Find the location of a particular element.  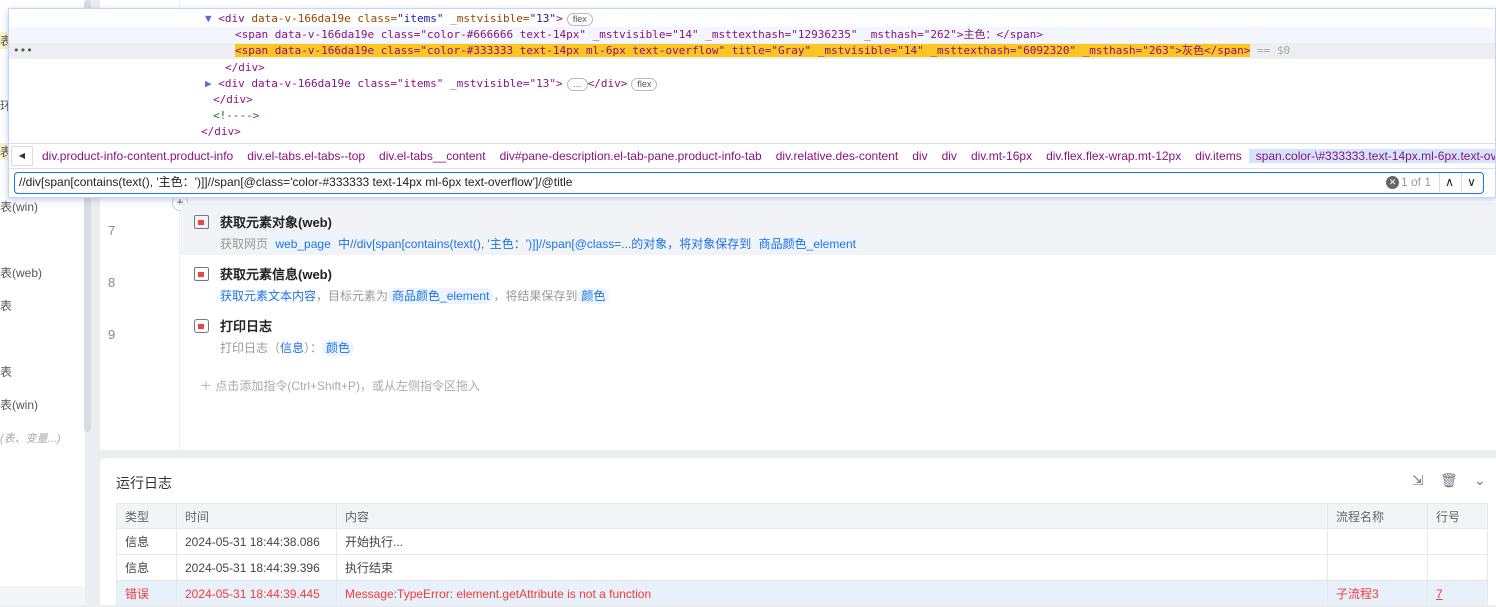

table-row: 信息 2024-05-31 18:44:39.396 执行结束 is located at coordinates (802, 567).